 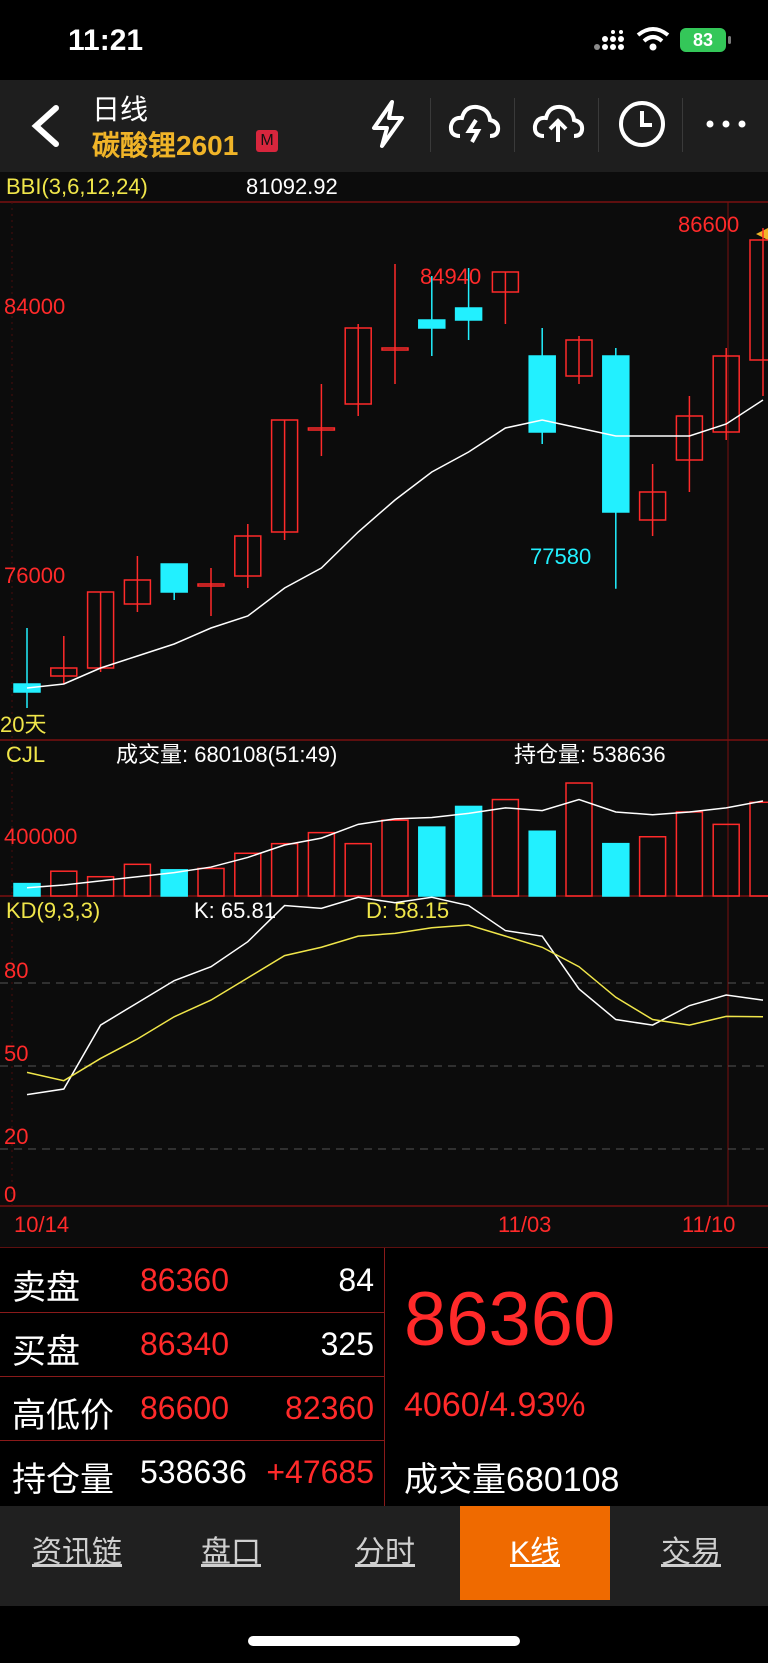 I want to click on tab-kline: K线, so click(x=535, y=1553).